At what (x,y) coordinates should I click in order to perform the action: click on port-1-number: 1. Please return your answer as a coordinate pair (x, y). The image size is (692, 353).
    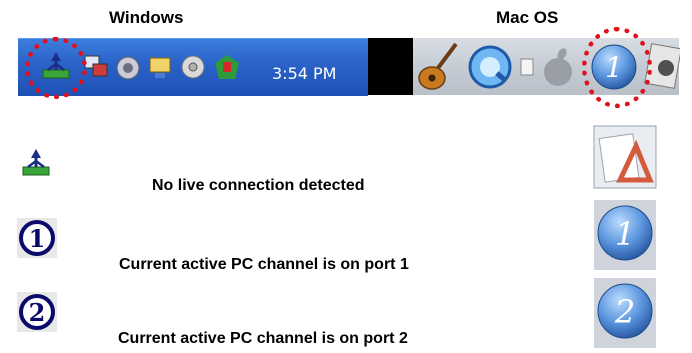
    Looking at the image, I should click on (37, 238).